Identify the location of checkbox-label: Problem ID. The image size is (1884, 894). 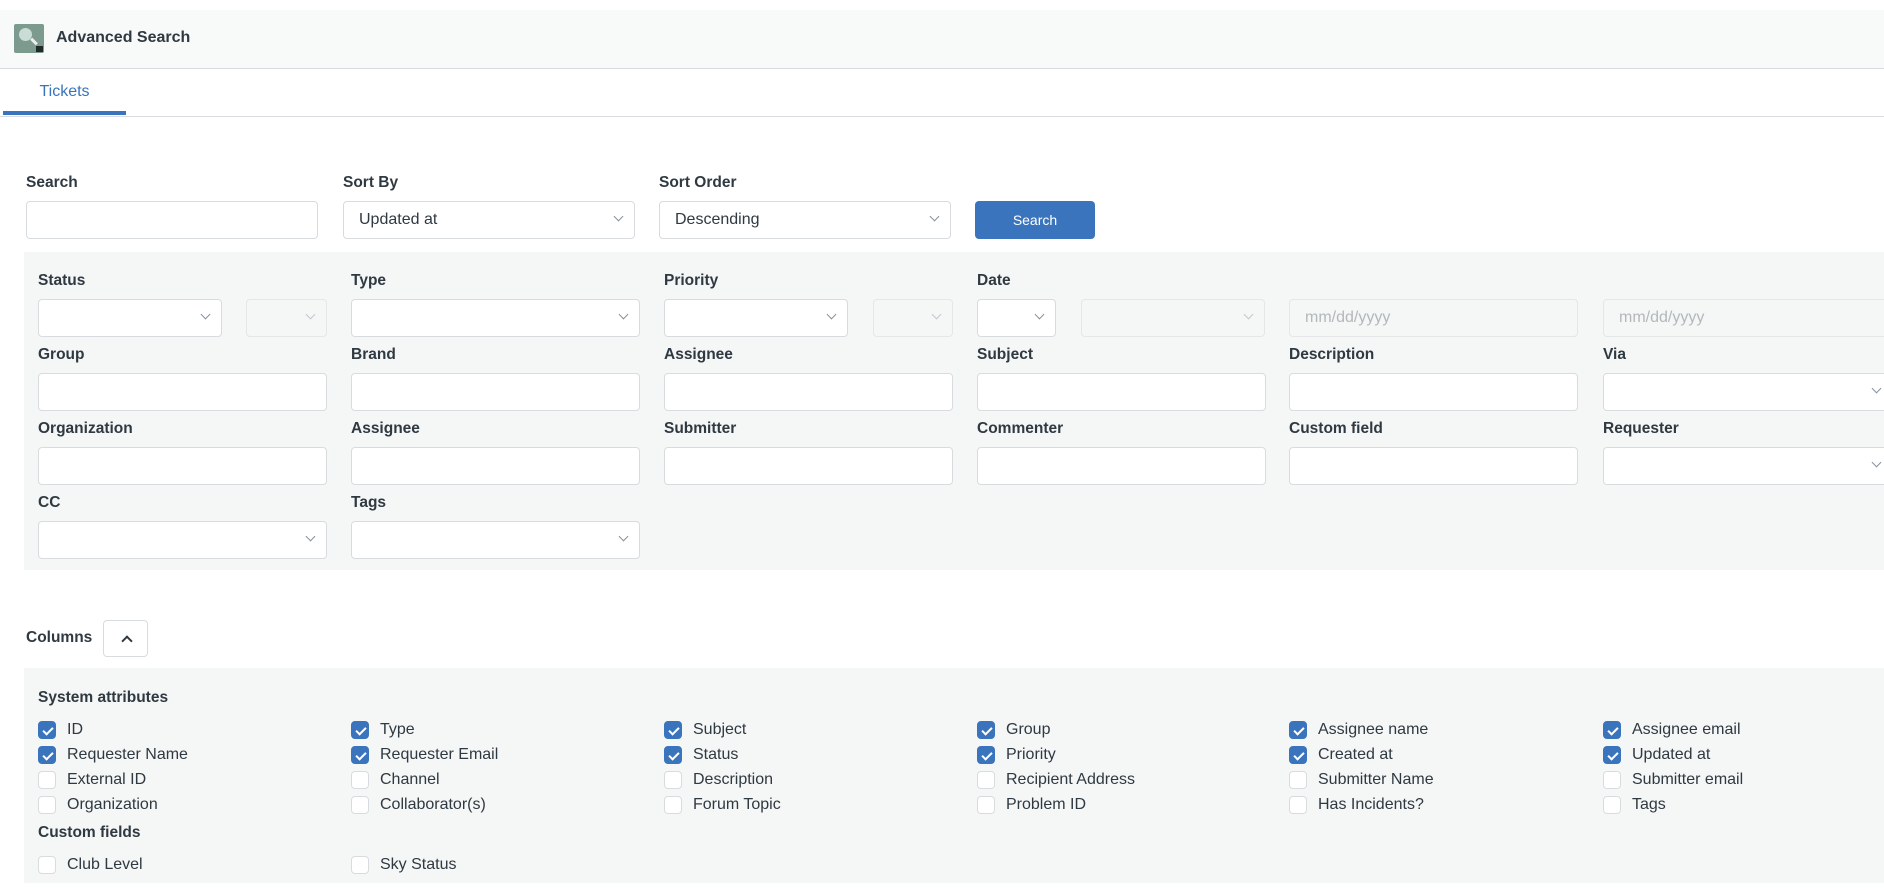
(1046, 805).